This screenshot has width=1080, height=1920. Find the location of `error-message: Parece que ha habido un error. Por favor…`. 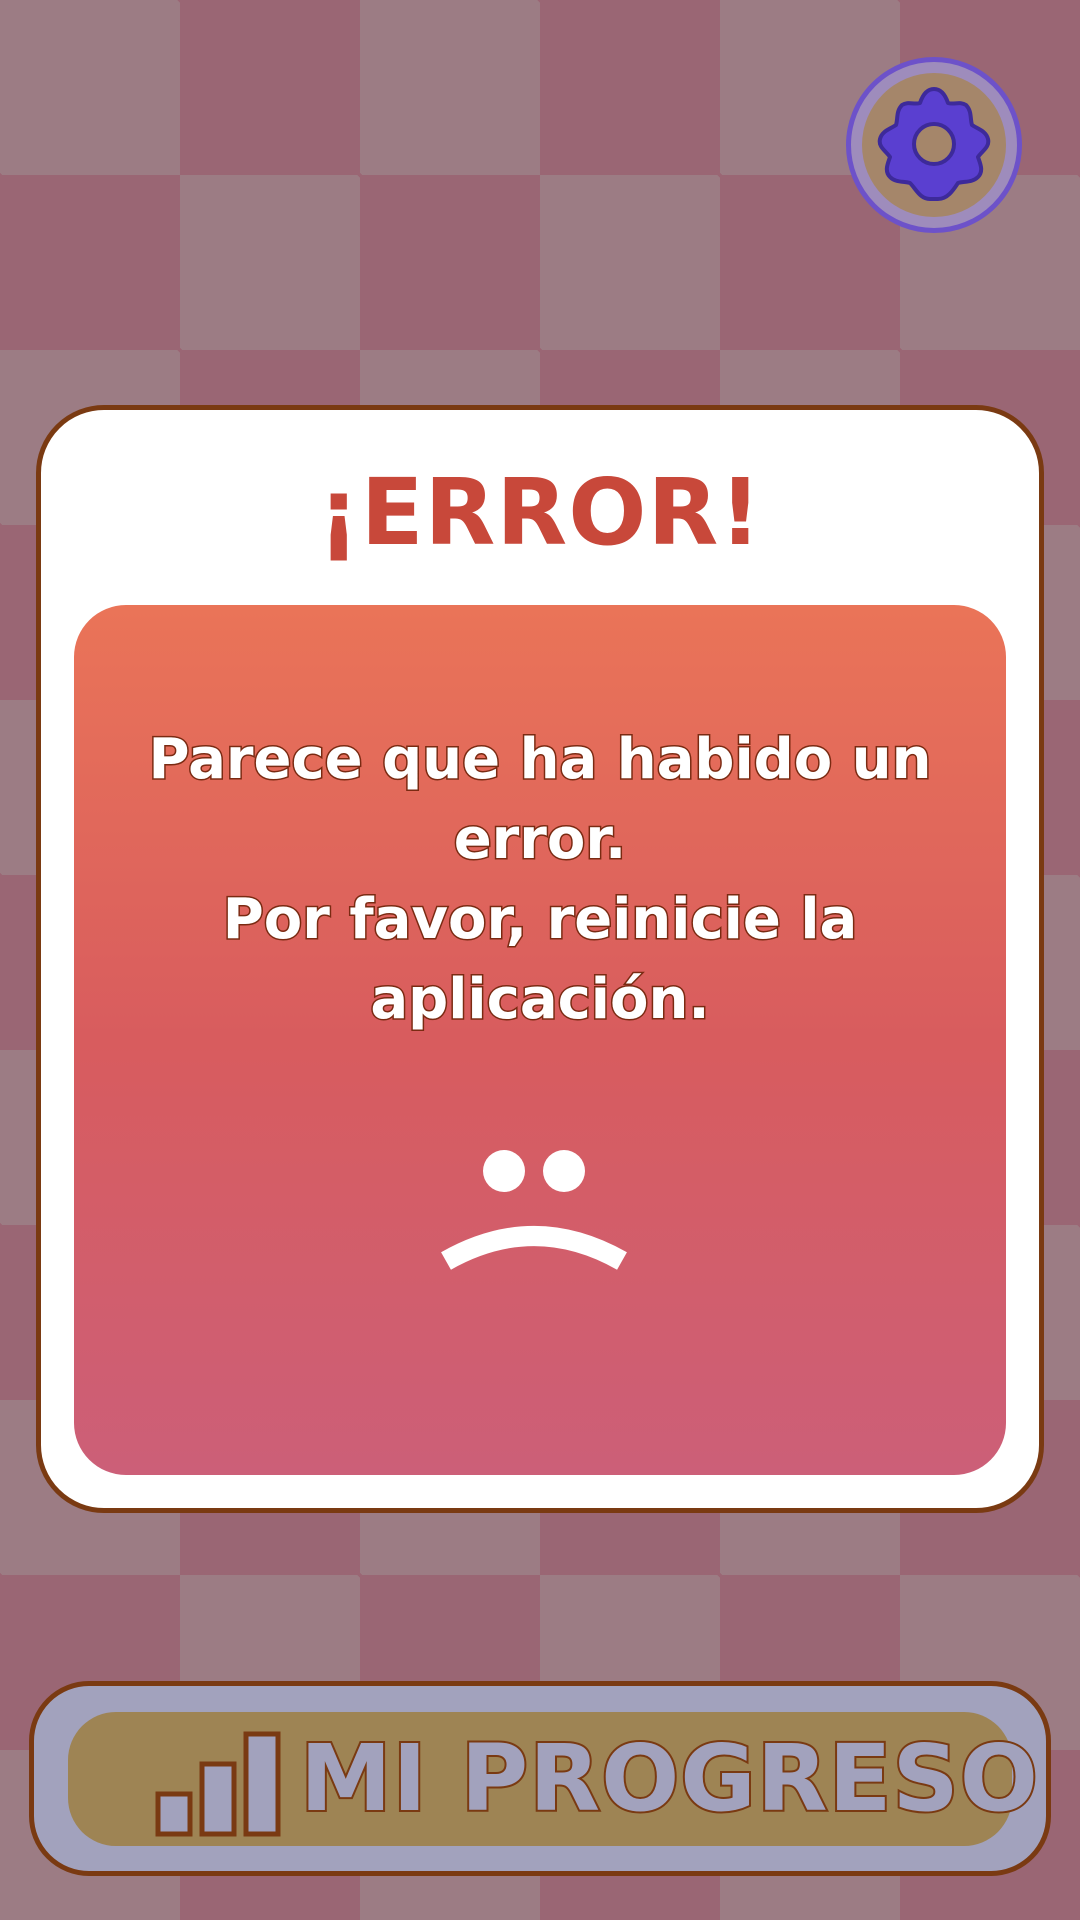

error-message: Parece que ha habido un error. Por favor… is located at coordinates (540, 880).